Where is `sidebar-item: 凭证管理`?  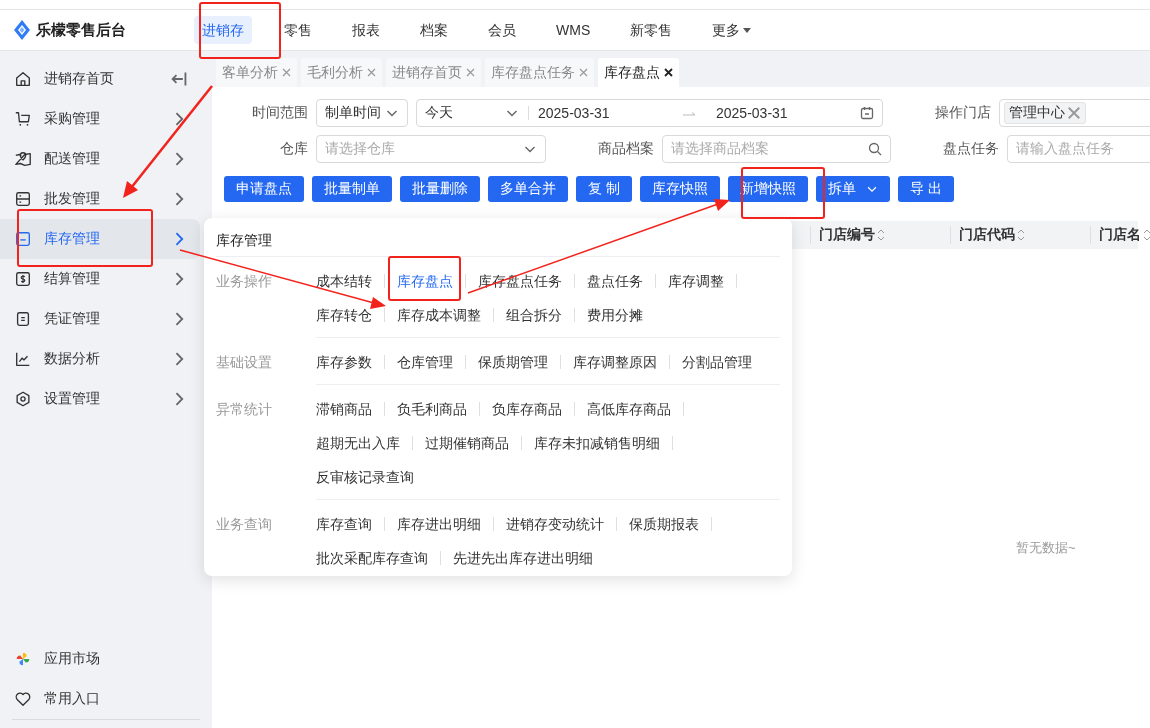 sidebar-item: 凭证管理 is located at coordinates (100, 319).